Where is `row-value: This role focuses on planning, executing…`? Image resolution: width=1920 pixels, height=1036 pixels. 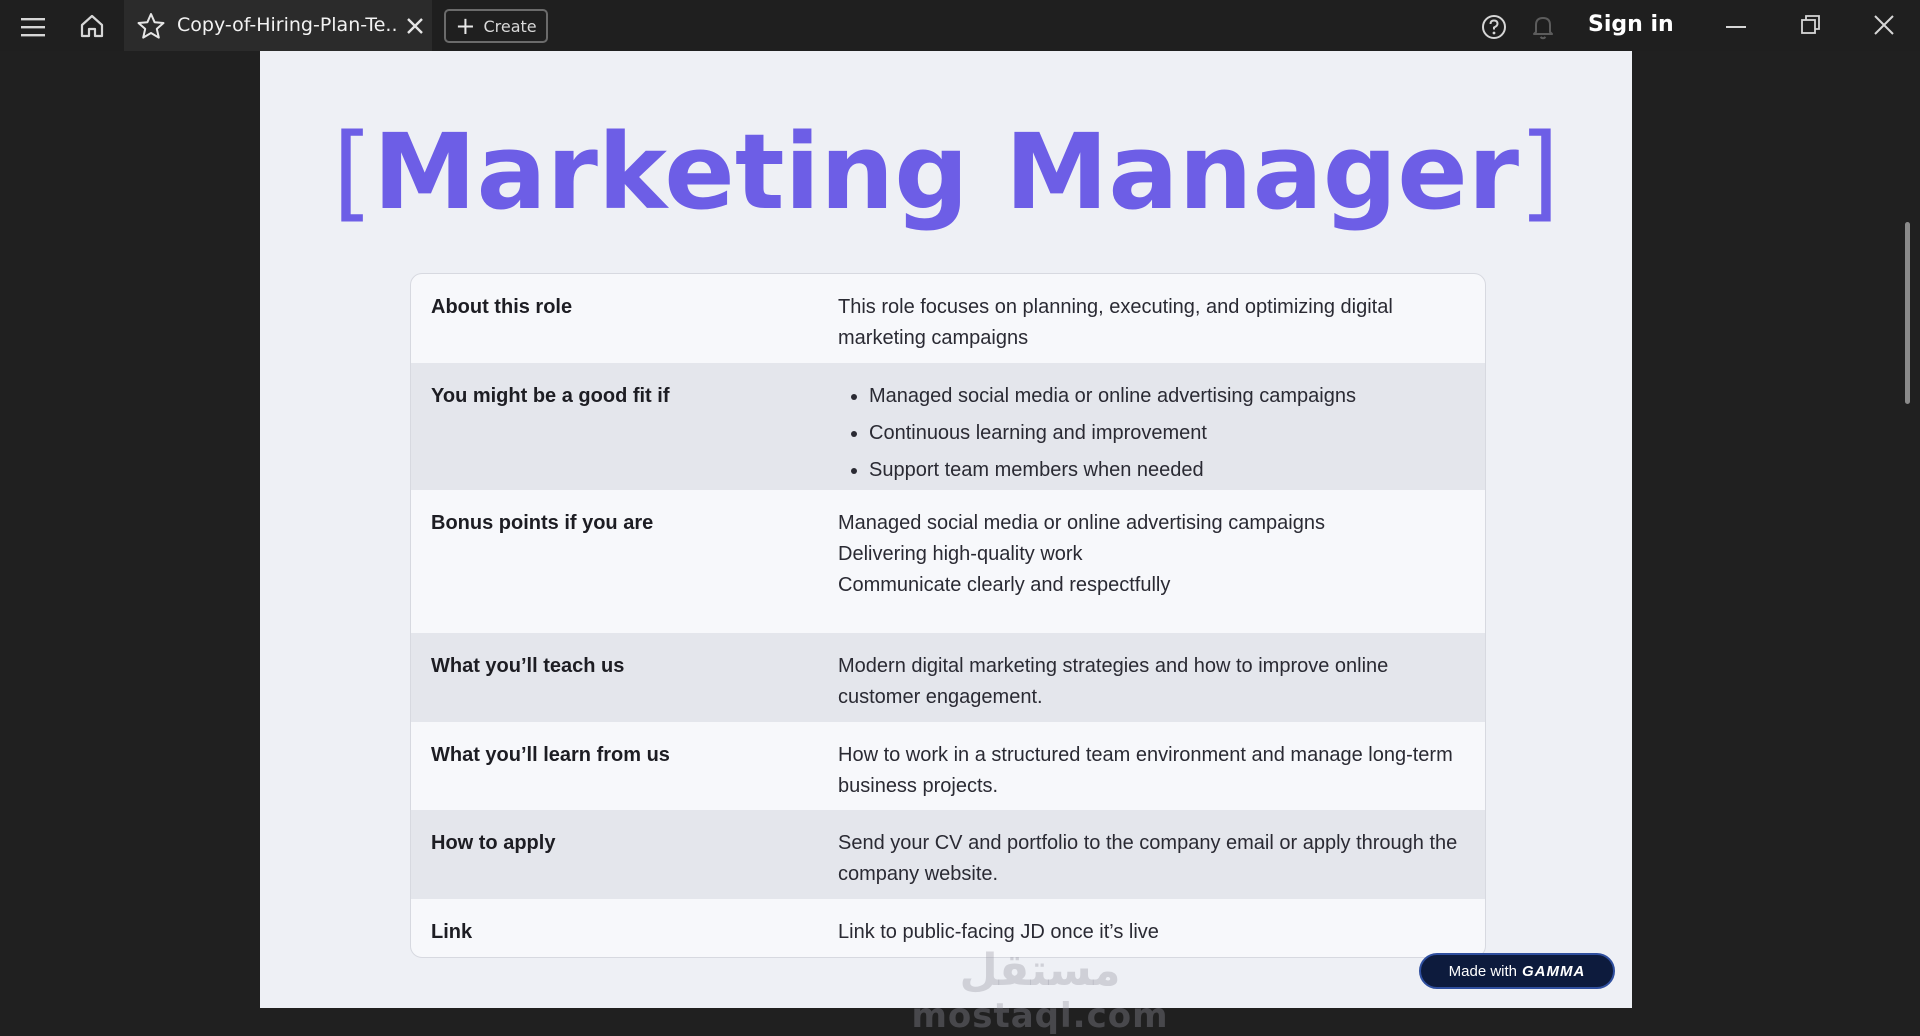
row-value: This role focuses on planning, executing… is located at coordinates (1115, 322).